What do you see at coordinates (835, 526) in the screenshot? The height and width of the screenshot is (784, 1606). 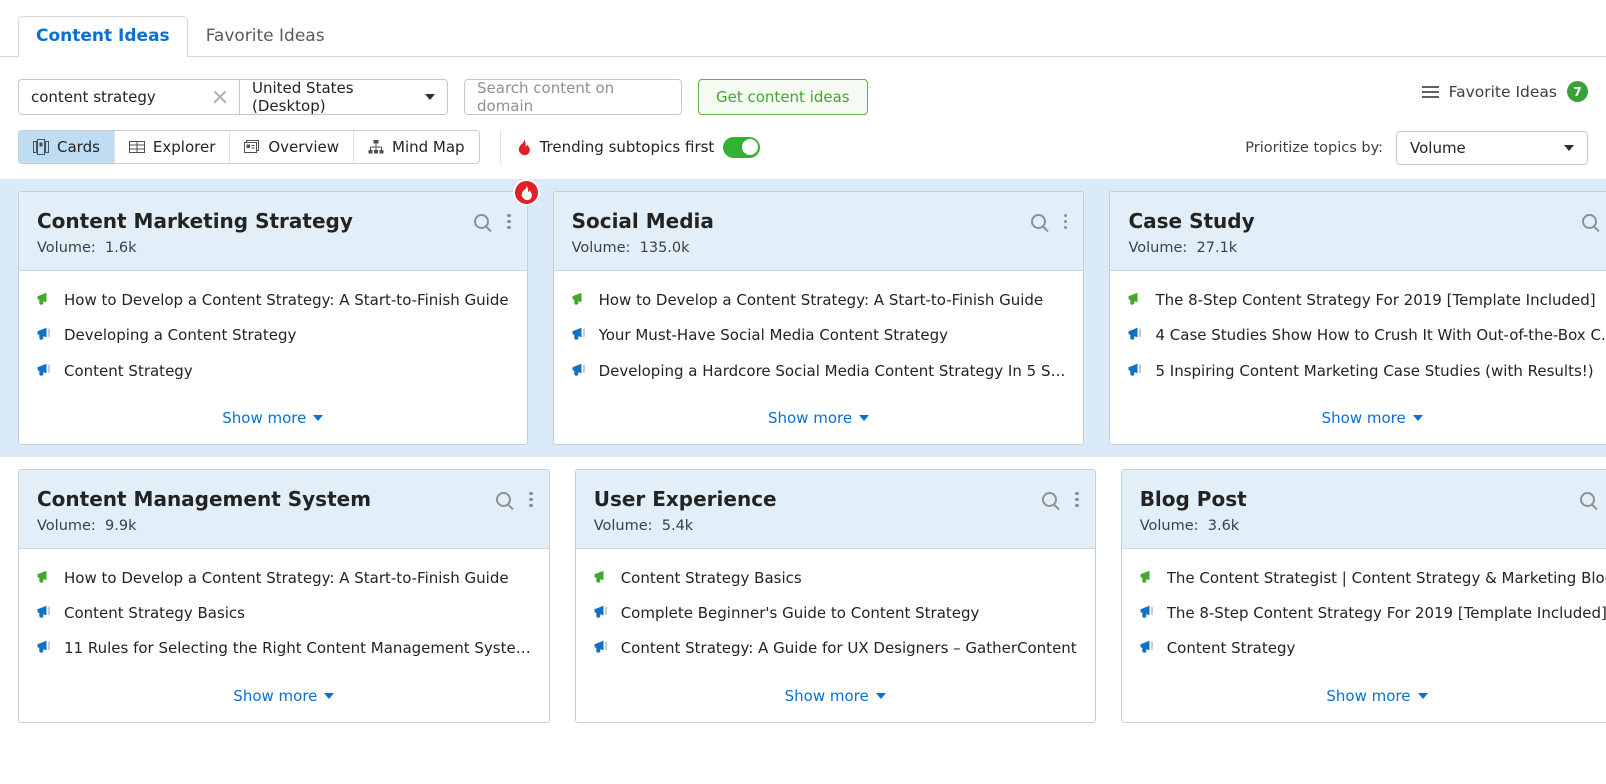 I see `card-volume: Volume: 5.4k` at bounding box center [835, 526].